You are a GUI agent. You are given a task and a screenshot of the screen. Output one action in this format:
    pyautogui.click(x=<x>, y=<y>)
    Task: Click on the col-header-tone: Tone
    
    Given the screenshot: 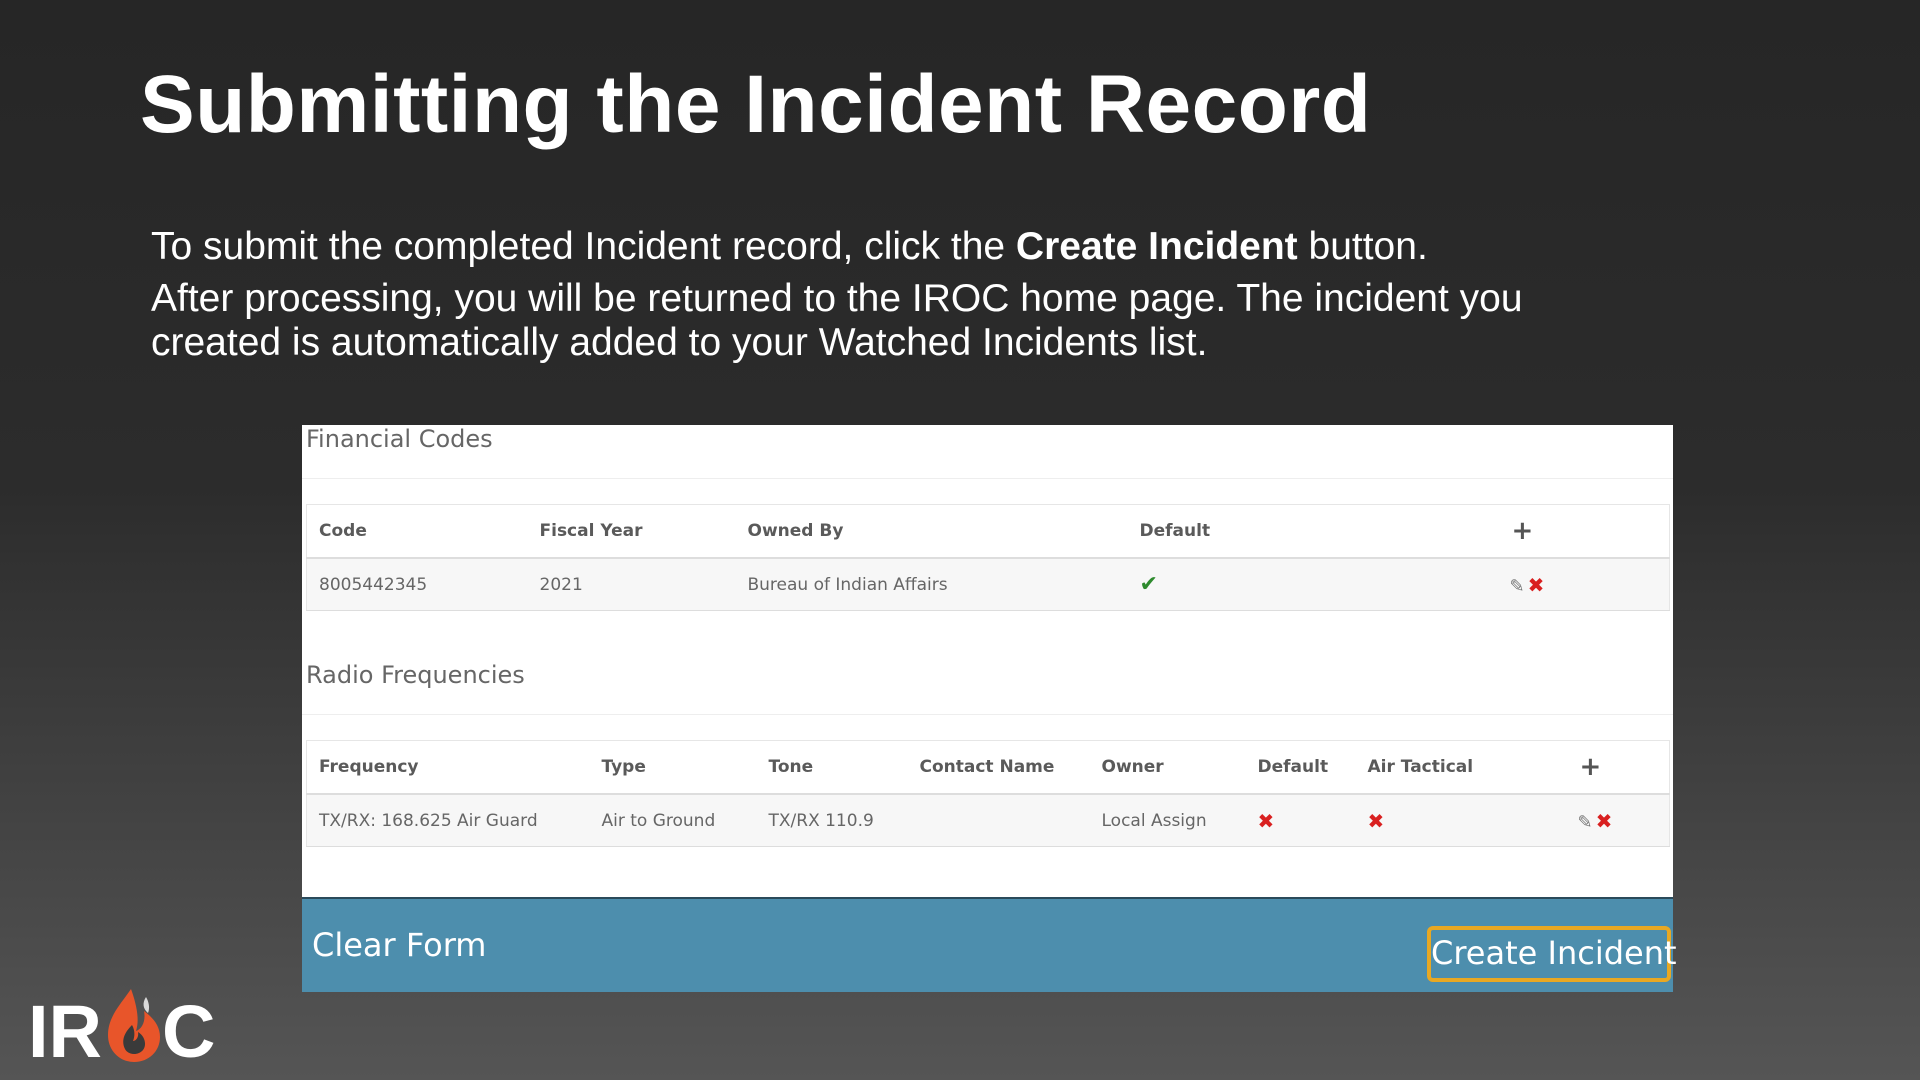 What is the action you would take?
    pyautogui.click(x=832, y=767)
    